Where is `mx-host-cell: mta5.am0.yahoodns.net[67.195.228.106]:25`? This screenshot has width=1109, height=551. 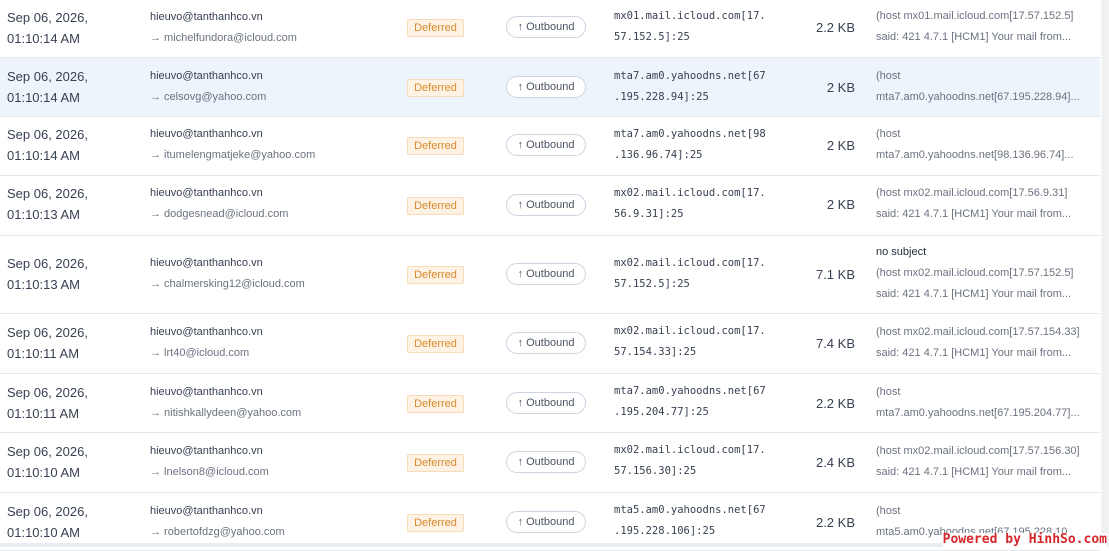
mx-host-cell: mta5.am0.yahoodns.net[67.195.228.106]:25 is located at coordinates (690, 520).